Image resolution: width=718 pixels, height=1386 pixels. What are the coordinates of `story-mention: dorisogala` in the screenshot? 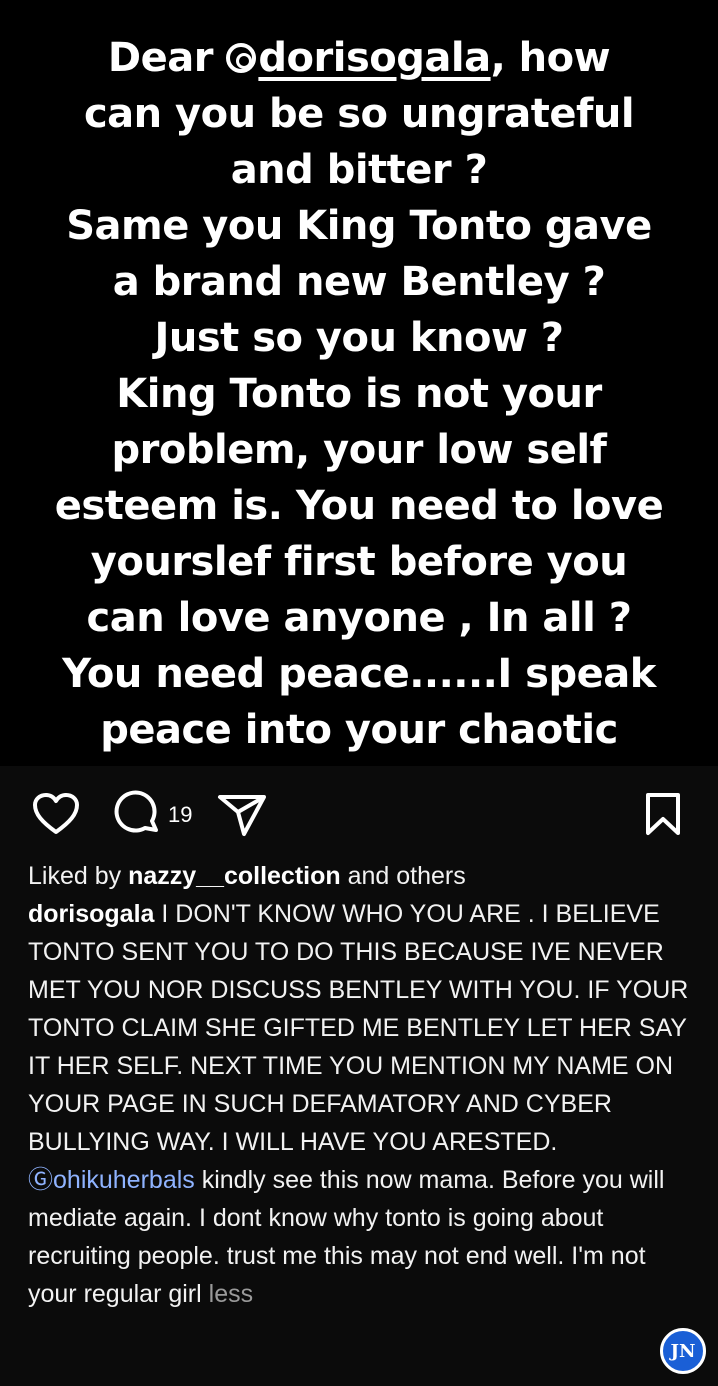 It's located at (358, 58).